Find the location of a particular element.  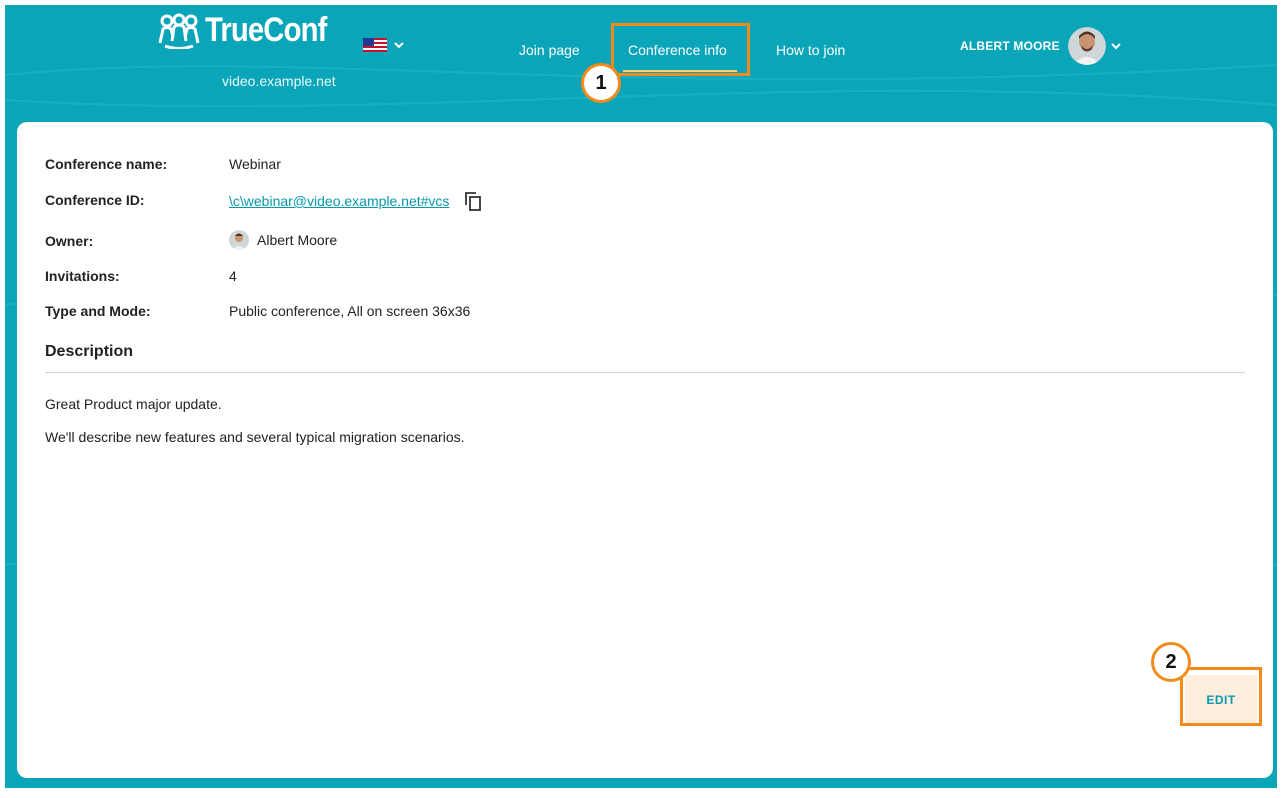

nav-how-to-join: How to join is located at coordinates (810, 50).